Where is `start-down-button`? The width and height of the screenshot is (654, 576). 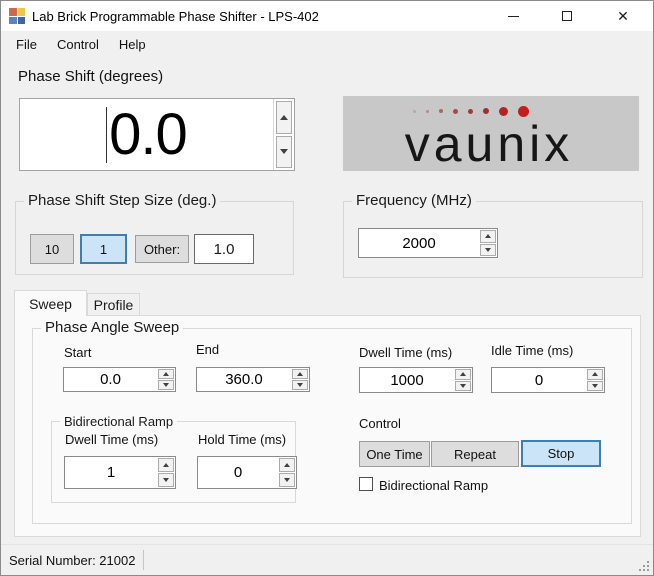
start-down-button is located at coordinates (166, 385).